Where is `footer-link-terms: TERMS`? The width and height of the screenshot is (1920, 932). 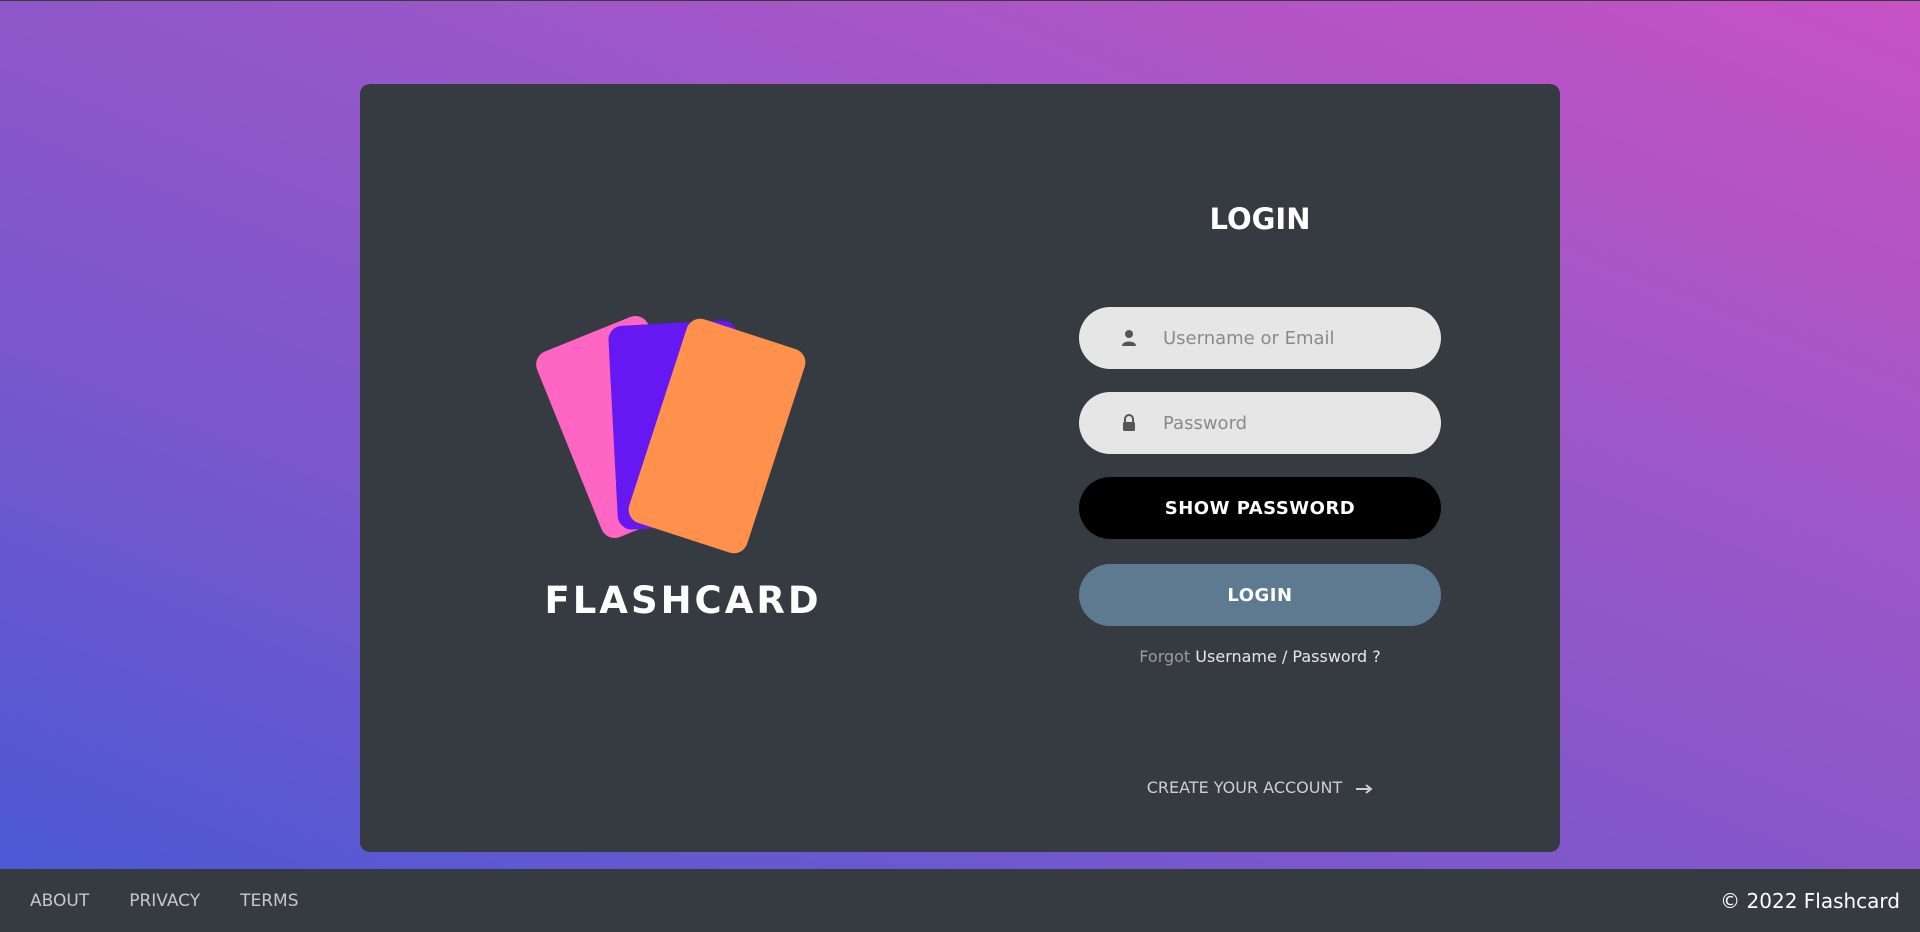
footer-link-terms: TERMS is located at coordinates (269, 901).